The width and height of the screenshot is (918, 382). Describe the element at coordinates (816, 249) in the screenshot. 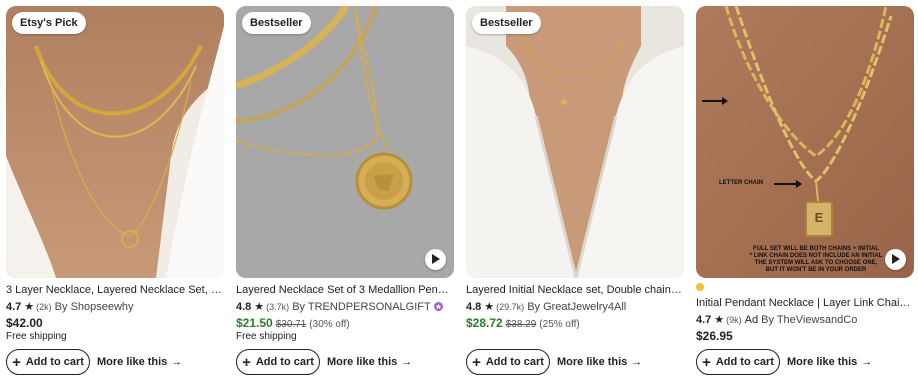

I see `image-note-line: FULL SET WILL BE BOTH CHAINS + INITIAL` at that location.